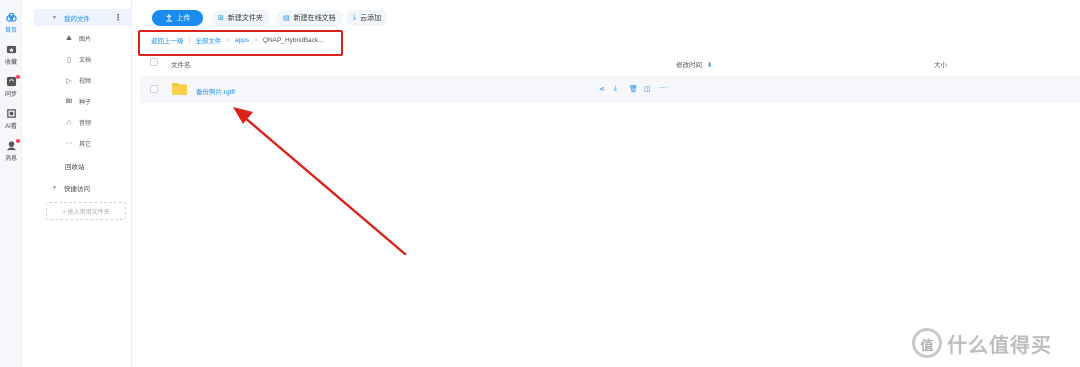  What do you see at coordinates (77, 19) in the screenshot?
I see `tree-item-label: 我的文件` at bounding box center [77, 19].